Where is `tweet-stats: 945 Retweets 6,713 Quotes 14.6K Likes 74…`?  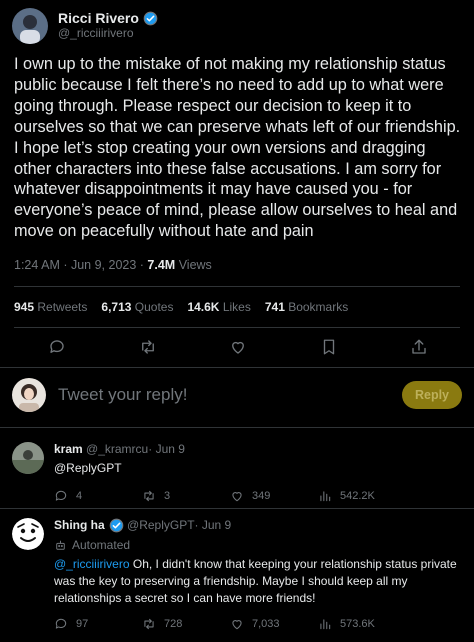 tweet-stats: 945 Retweets 6,713 Quotes 14.6K Likes 74… is located at coordinates (188, 307).